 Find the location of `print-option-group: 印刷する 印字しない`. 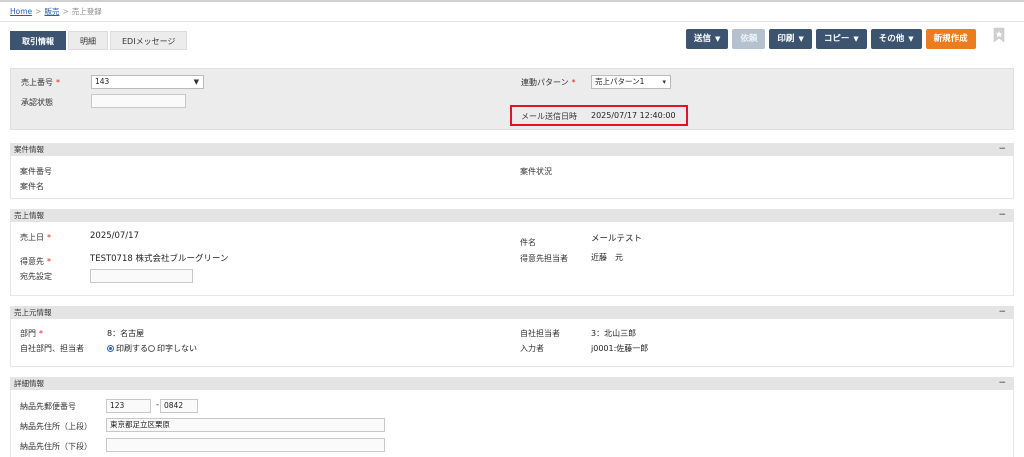

print-option-group: 印刷する 印字しない is located at coordinates (152, 348).